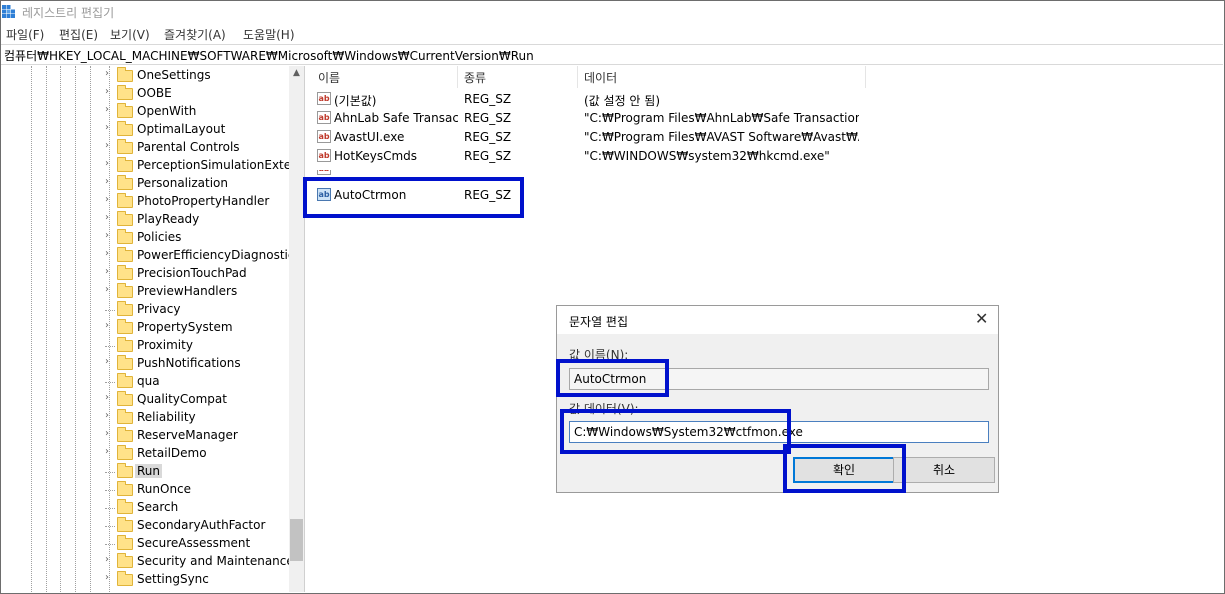 This screenshot has width=1225, height=594. Describe the element at coordinates (78, 34) in the screenshot. I see `menu-edit: 편집(E)` at that location.